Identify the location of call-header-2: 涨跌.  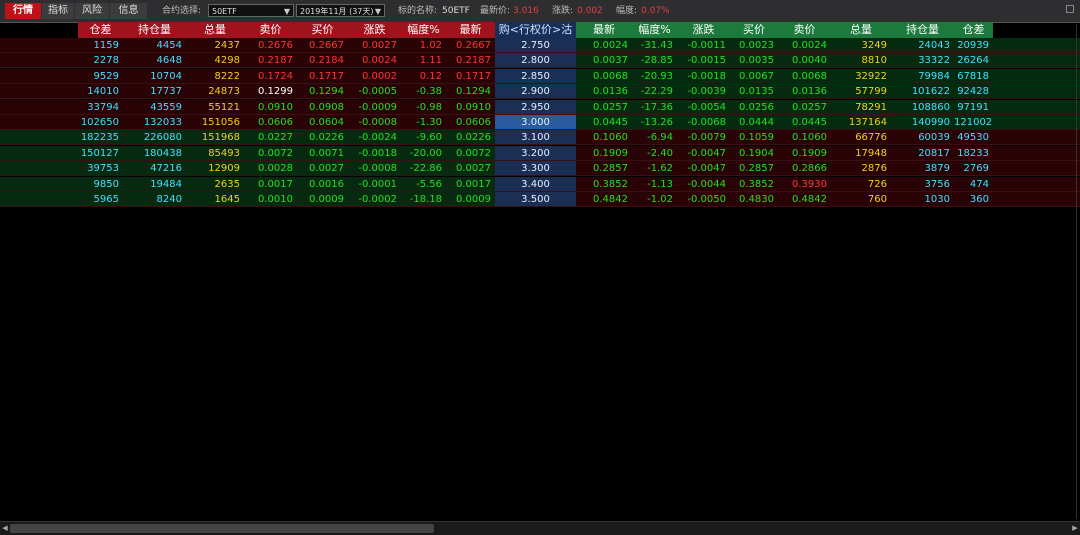
(703, 30).